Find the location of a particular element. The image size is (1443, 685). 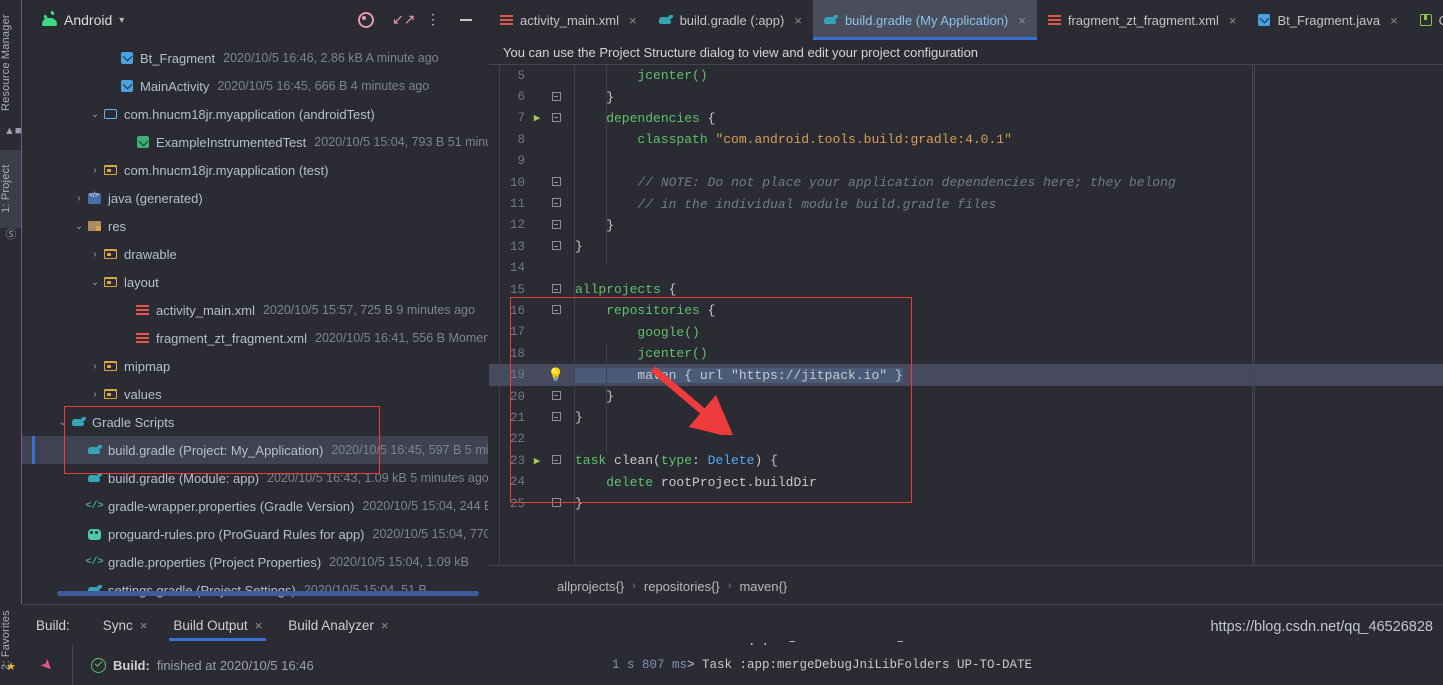

editor-tab: activity_main.xml × is located at coordinates (568, 20).